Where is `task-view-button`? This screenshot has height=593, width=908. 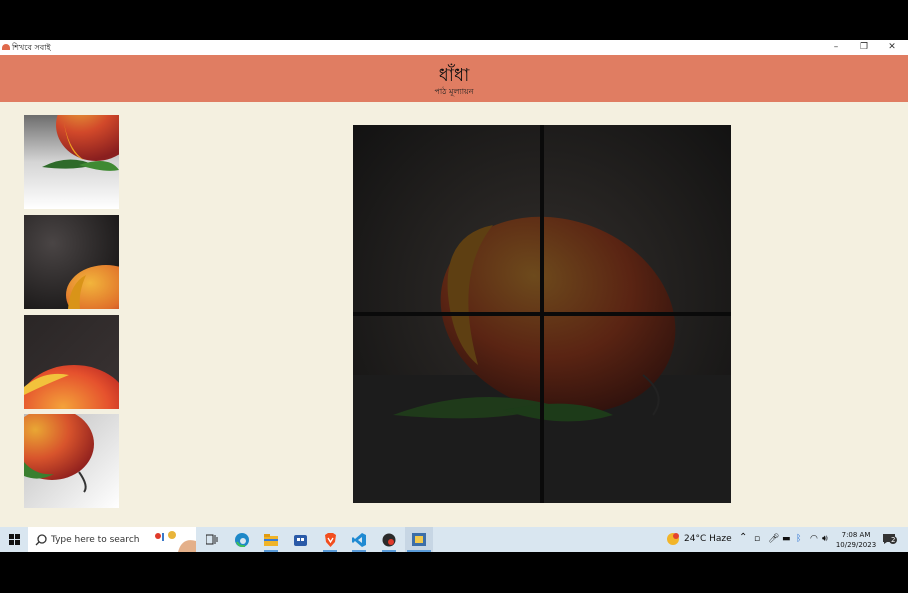
task-view-button is located at coordinates (212, 539).